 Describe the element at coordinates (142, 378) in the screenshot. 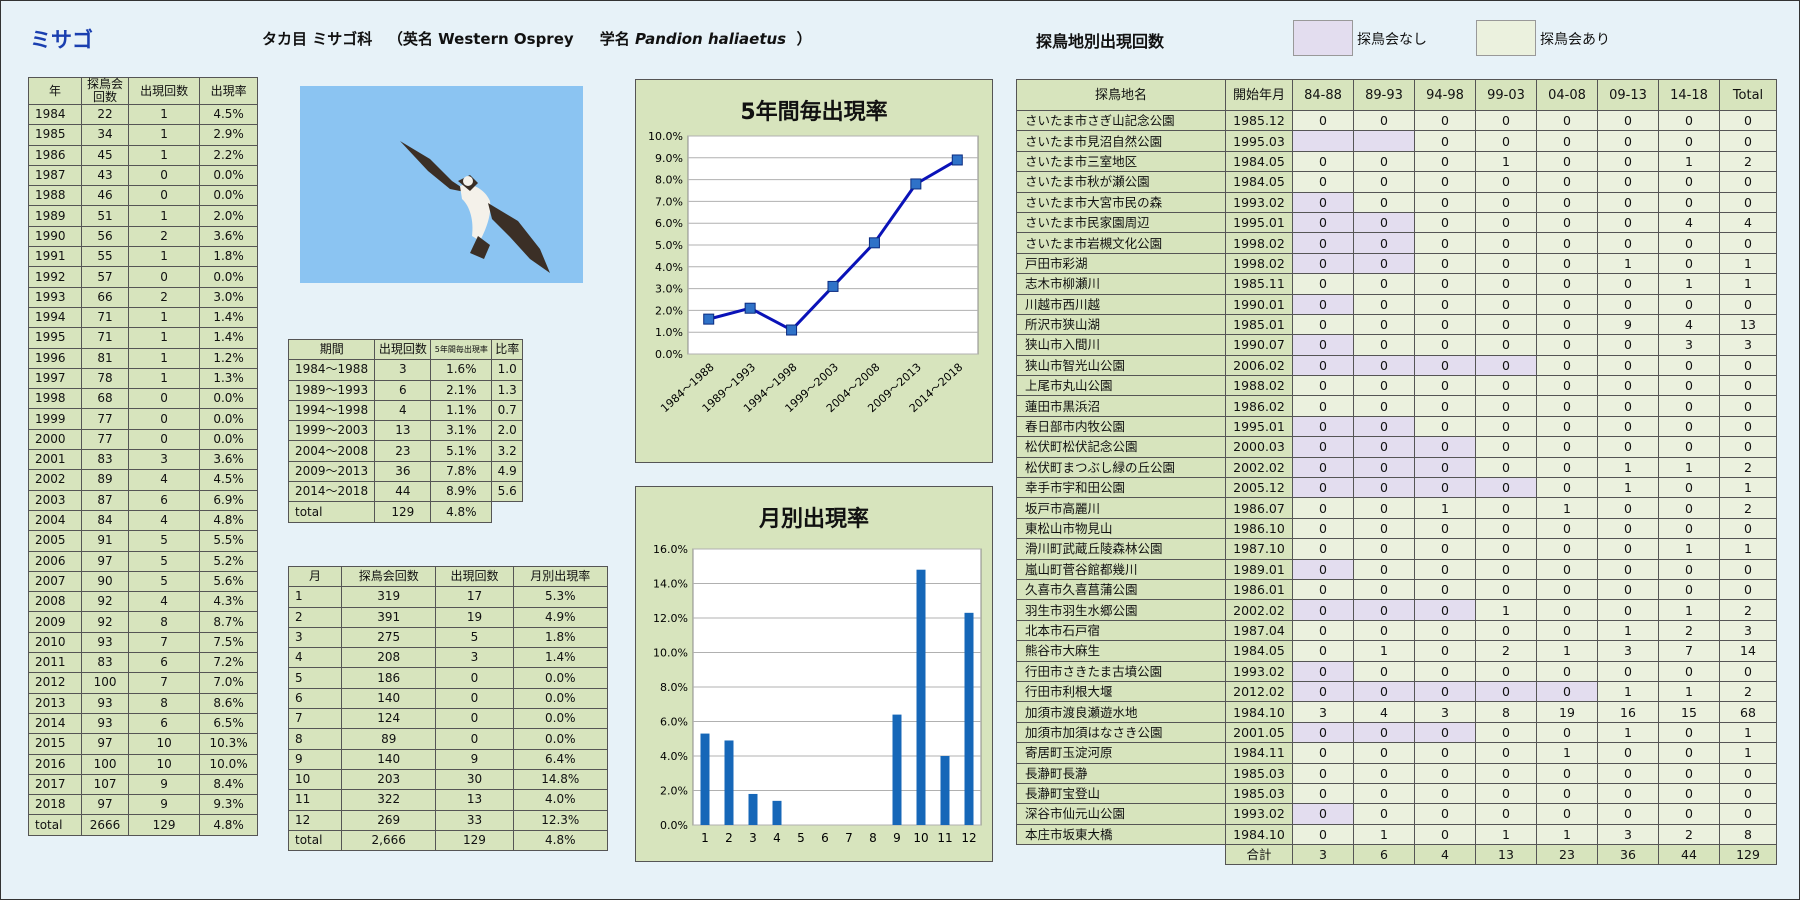

I see `table-row: 1997 78 1 1.3%` at that location.